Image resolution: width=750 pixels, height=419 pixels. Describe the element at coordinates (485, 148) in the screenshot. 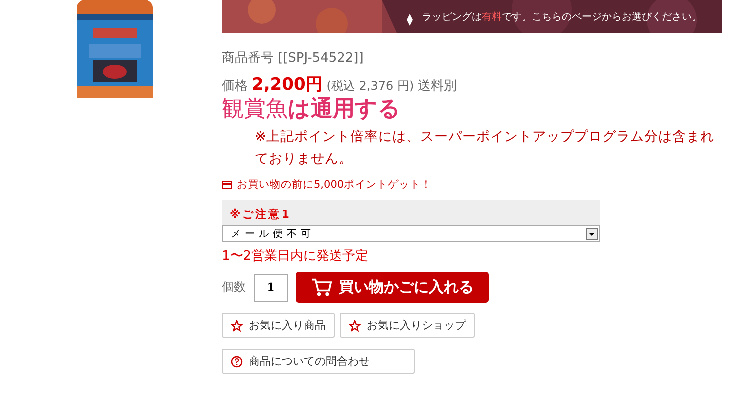

I see `point-note: ※上記ポイント倍率には、スーパーポイントアッププログラム分は含まれておりません。` at that location.